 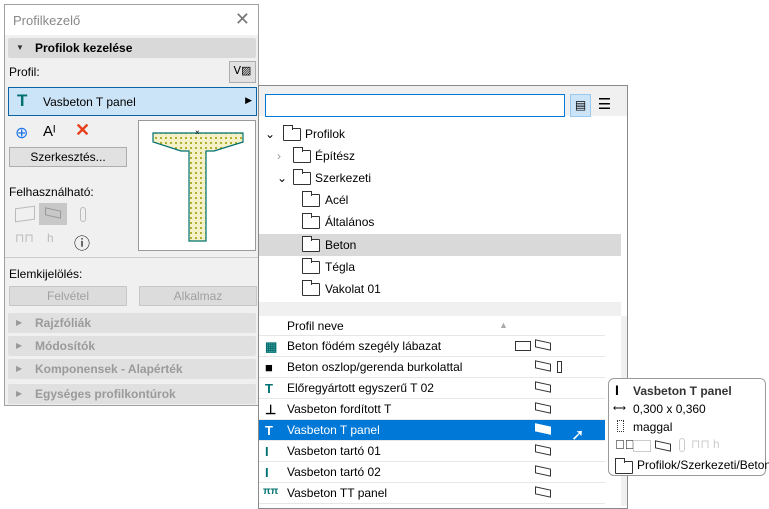 I want to click on title-bar: Profilkezelő ✕, so click(x=131, y=20).